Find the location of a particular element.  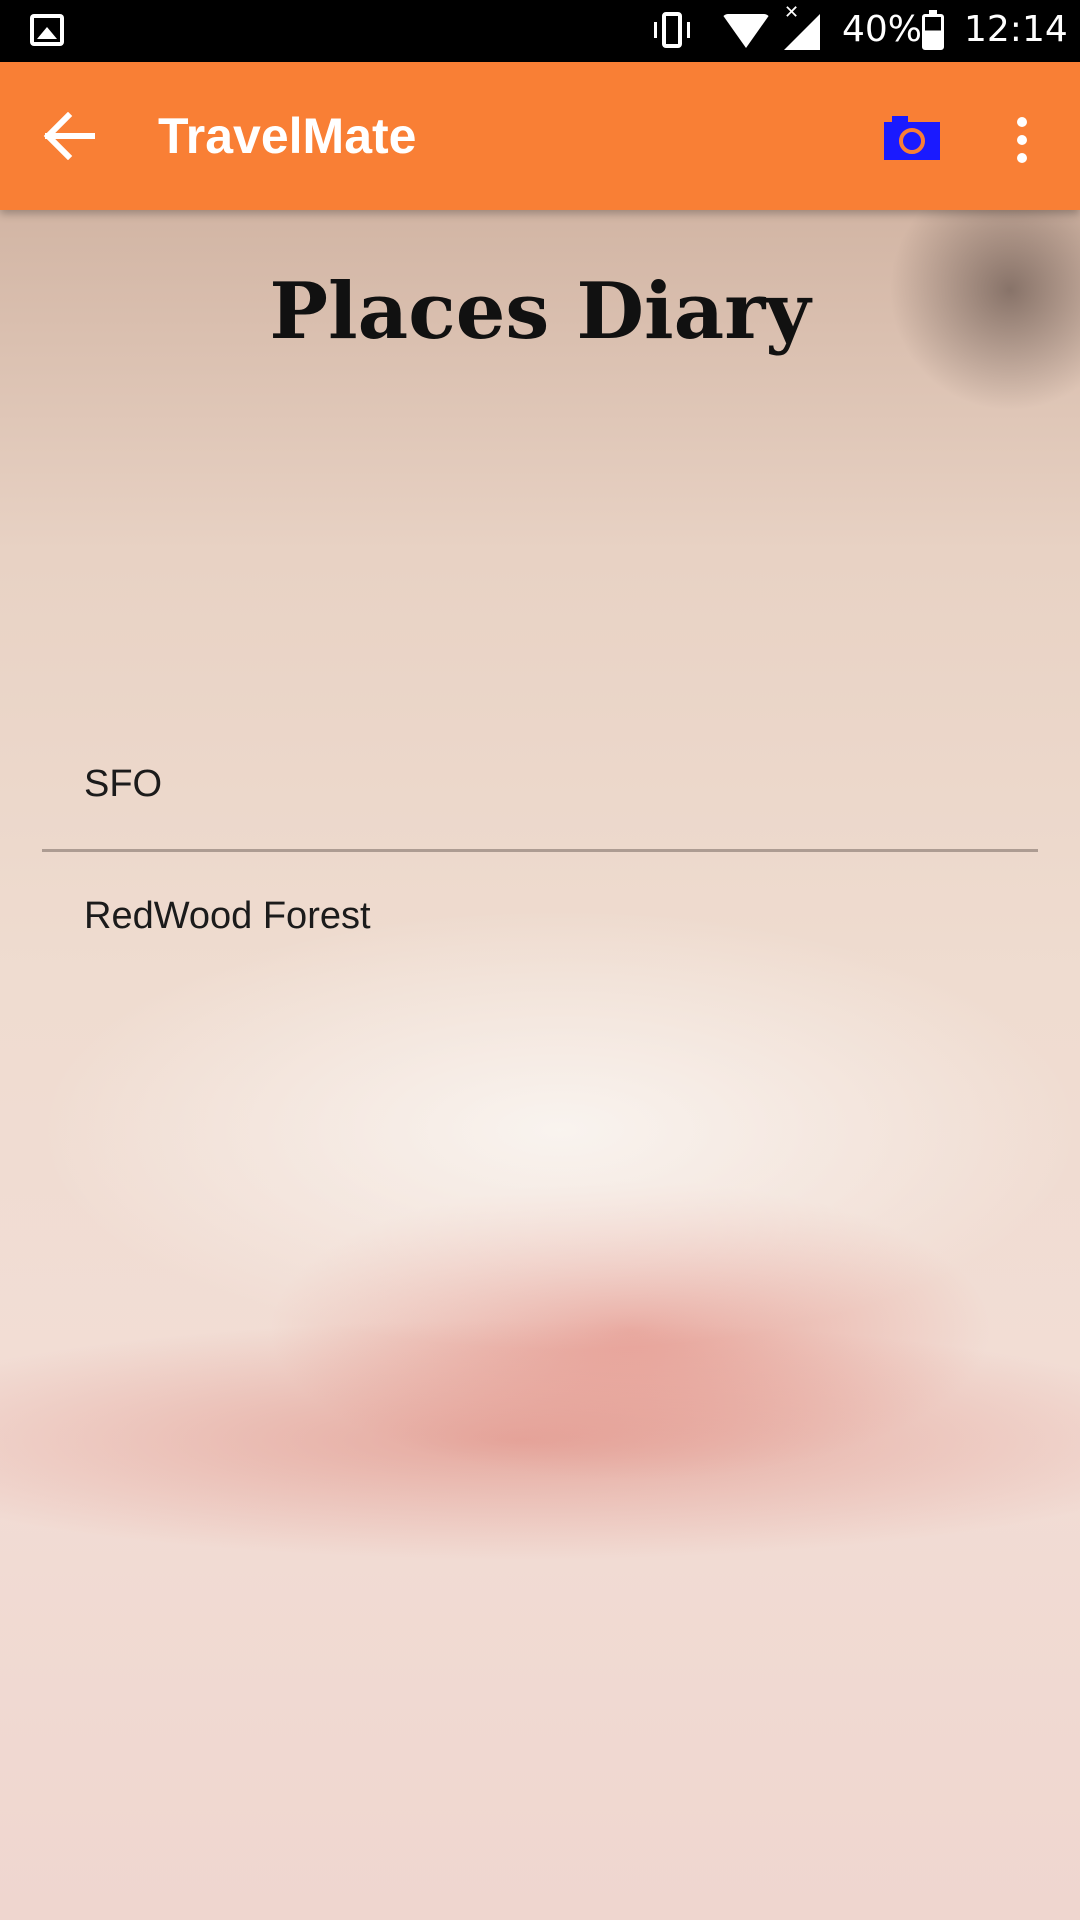

list-item-sfo: SFO is located at coordinates (540, 784).